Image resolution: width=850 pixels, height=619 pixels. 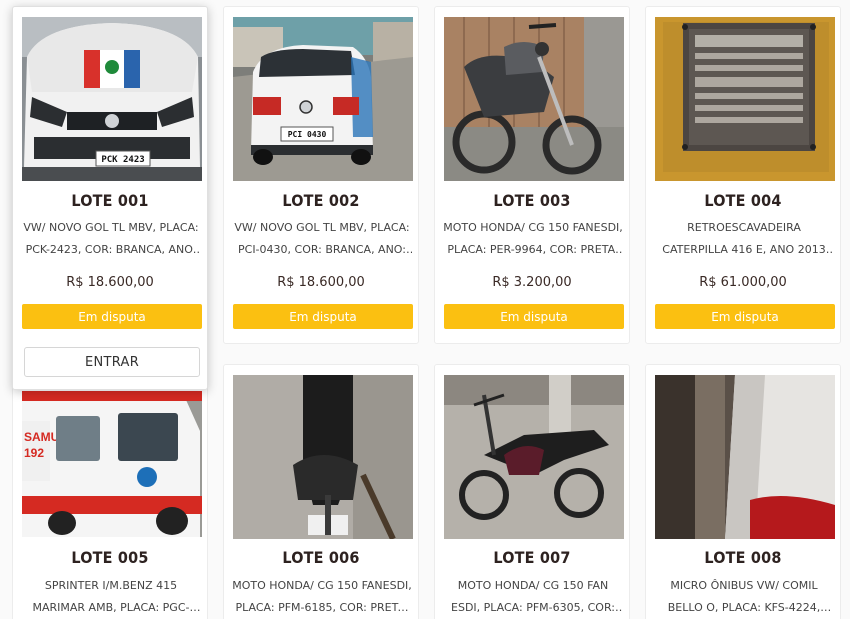 What do you see at coordinates (534, 316) in the screenshot?
I see `lot-003-status-badge: Em disputa` at bounding box center [534, 316].